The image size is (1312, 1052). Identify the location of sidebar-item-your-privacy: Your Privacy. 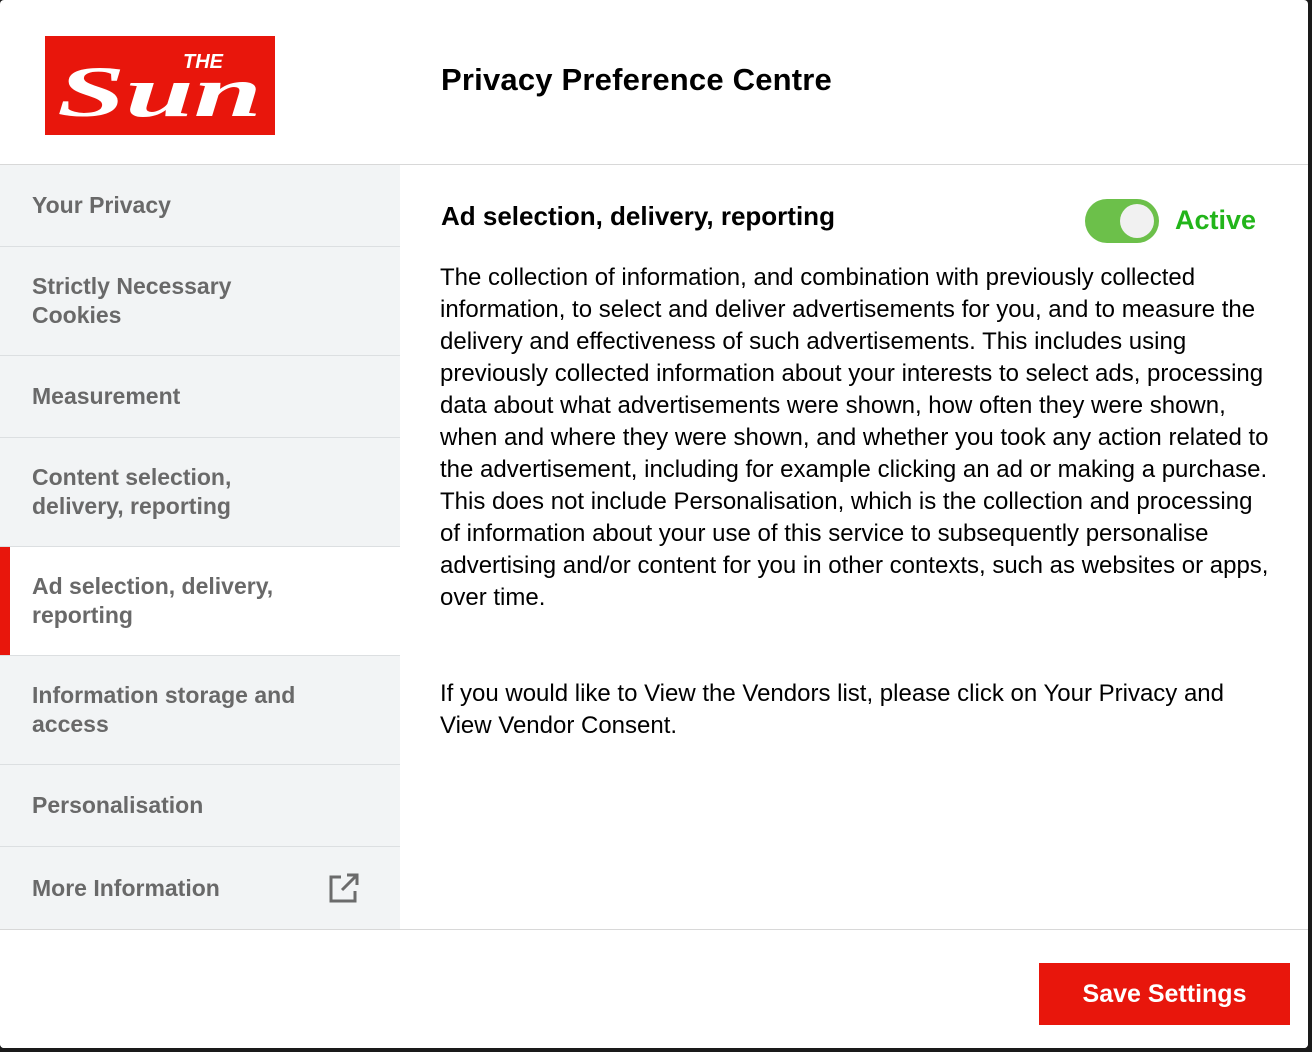
(200, 206).